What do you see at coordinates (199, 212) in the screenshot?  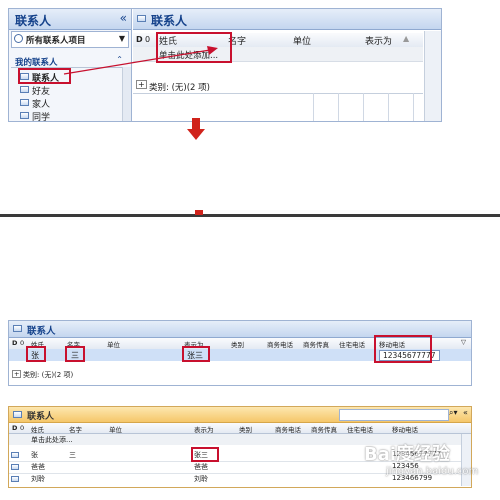 I see `divider-marker` at bounding box center [199, 212].